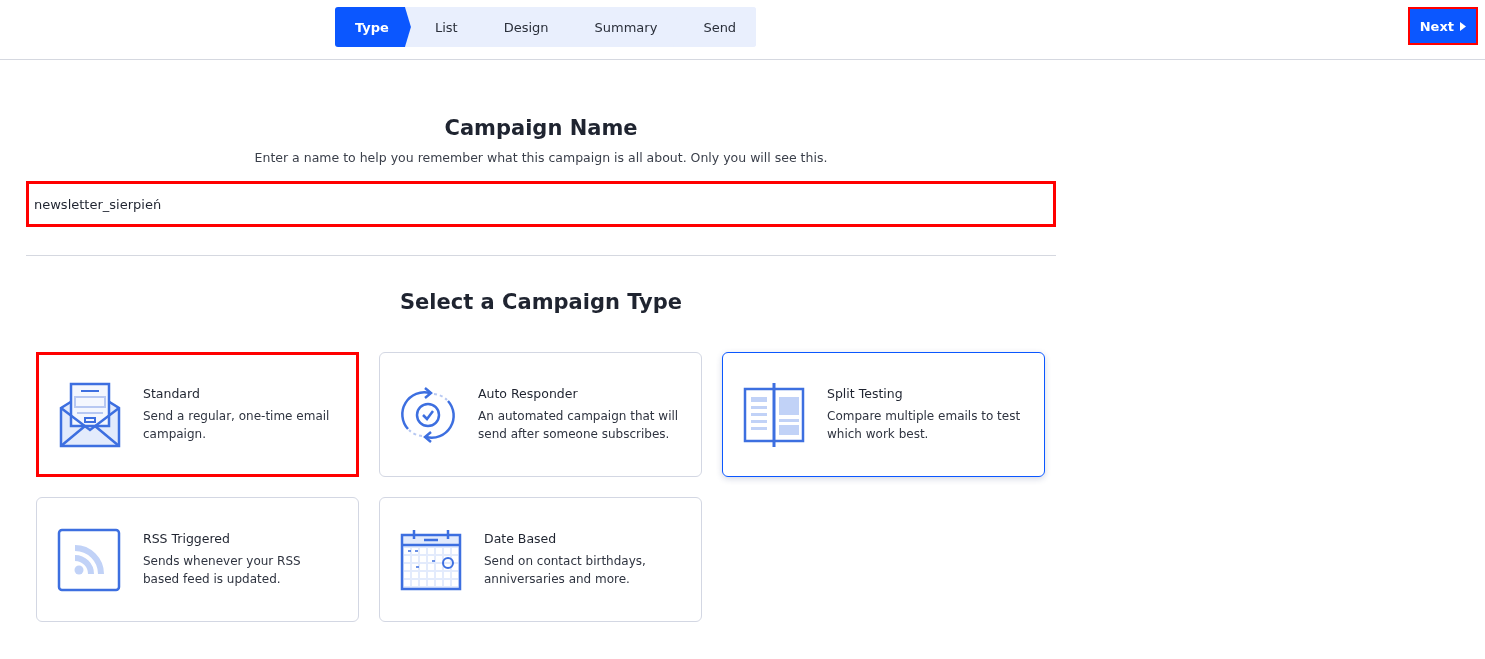 This screenshot has height=659, width=1485. Describe the element at coordinates (541, 128) in the screenshot. I see `section-title: Campaign Name` at that location.